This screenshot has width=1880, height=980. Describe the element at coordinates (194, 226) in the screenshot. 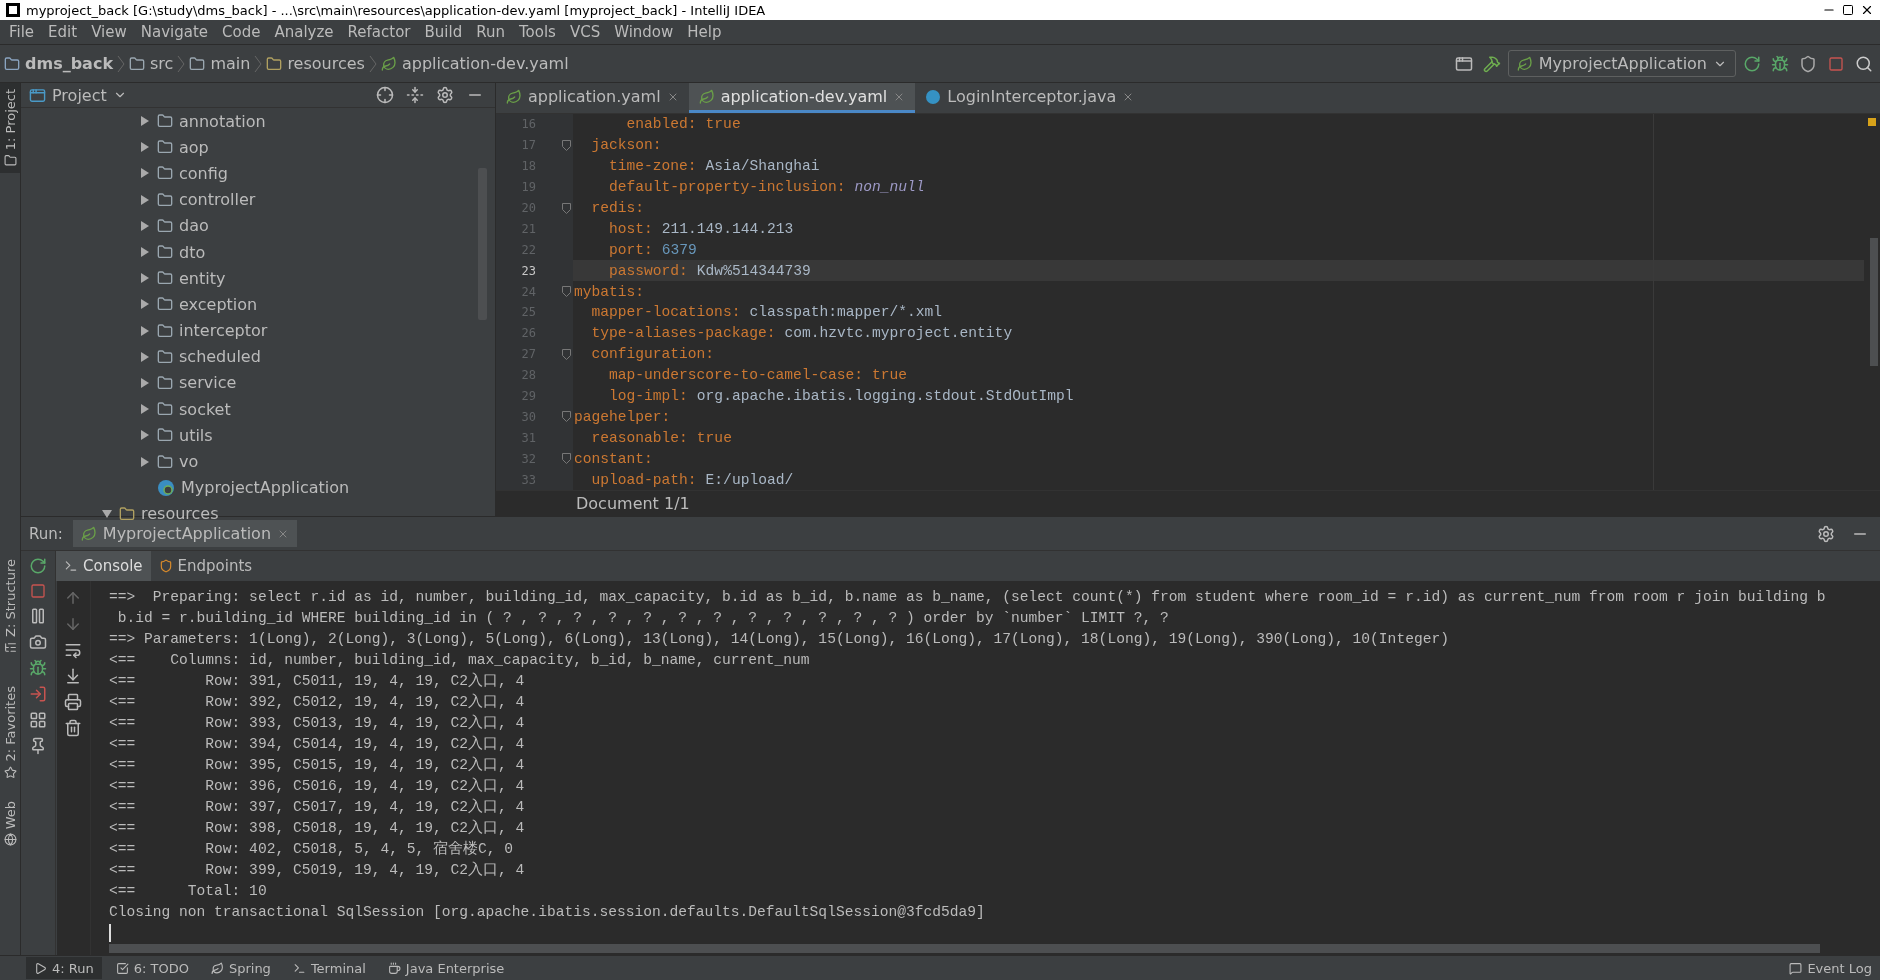

I see `tree-item: dao` at that location.